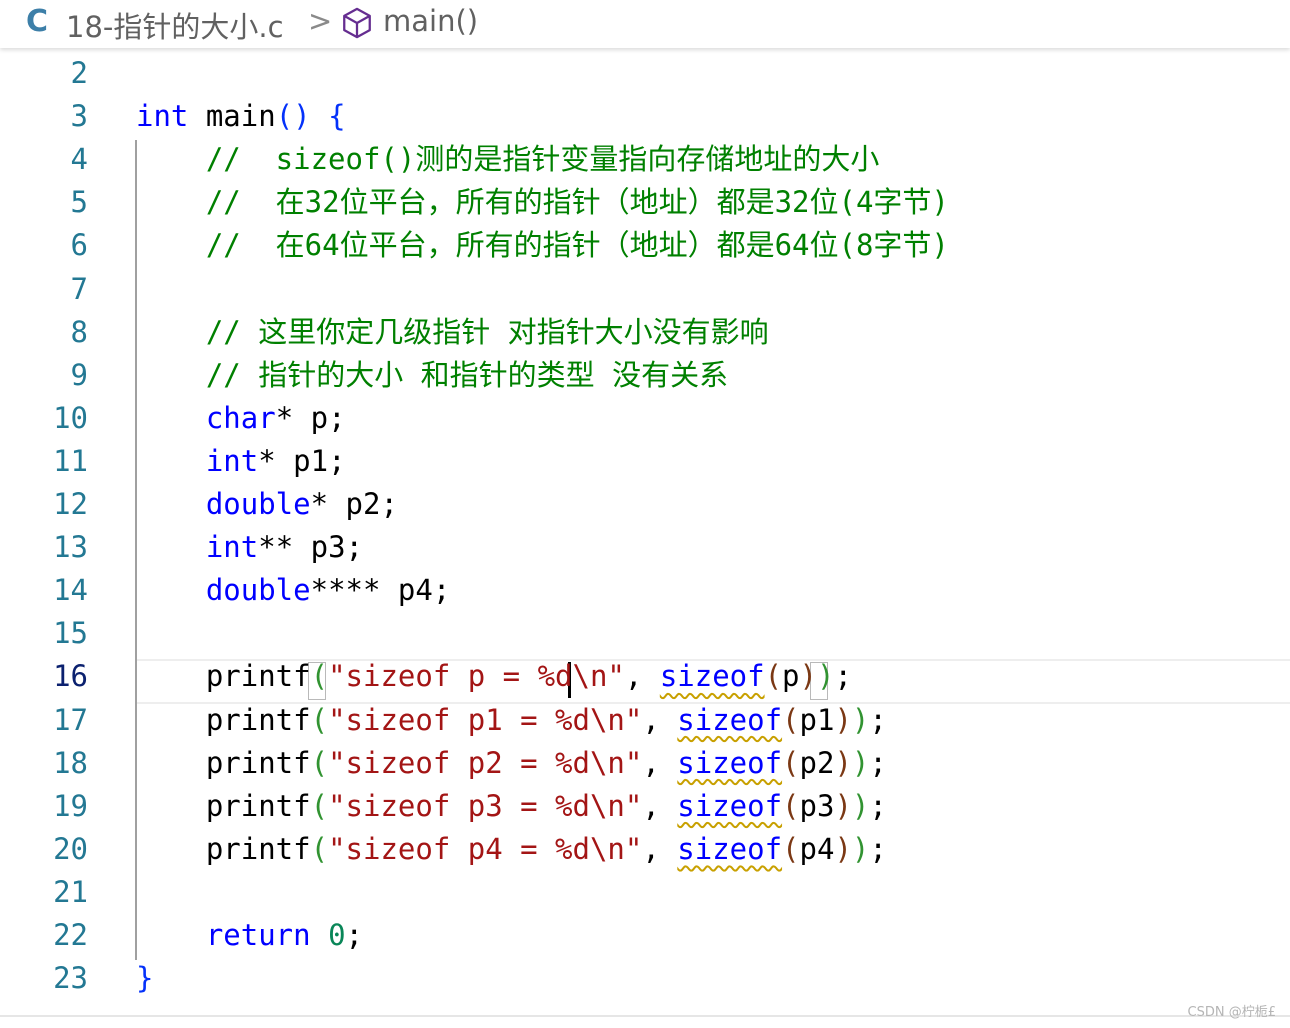 This screenshot has width=1290, height=1028. Describe the element at coordinates (70, 891) in the screenshot. I see `line-number: 21` at that location.